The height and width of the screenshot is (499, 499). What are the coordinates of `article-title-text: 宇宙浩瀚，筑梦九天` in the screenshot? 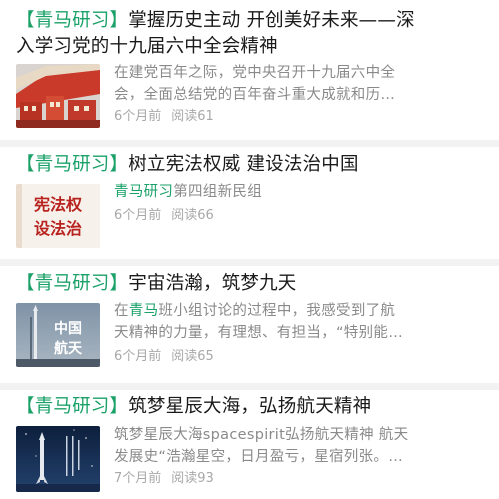 It's located at (212, 283).